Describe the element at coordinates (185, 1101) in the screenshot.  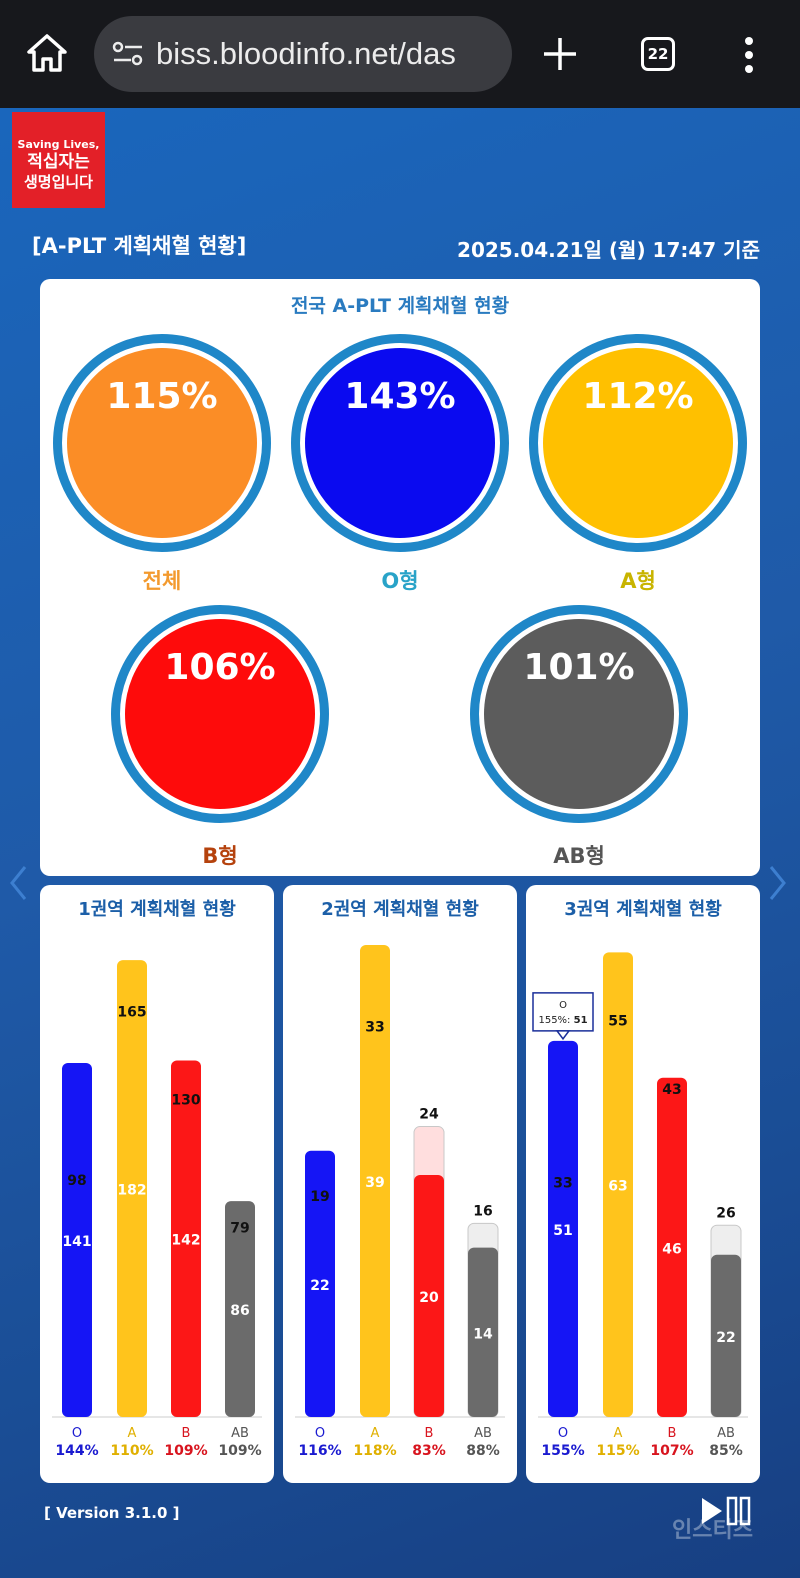
I see `plan-value-label: 130` at that location.